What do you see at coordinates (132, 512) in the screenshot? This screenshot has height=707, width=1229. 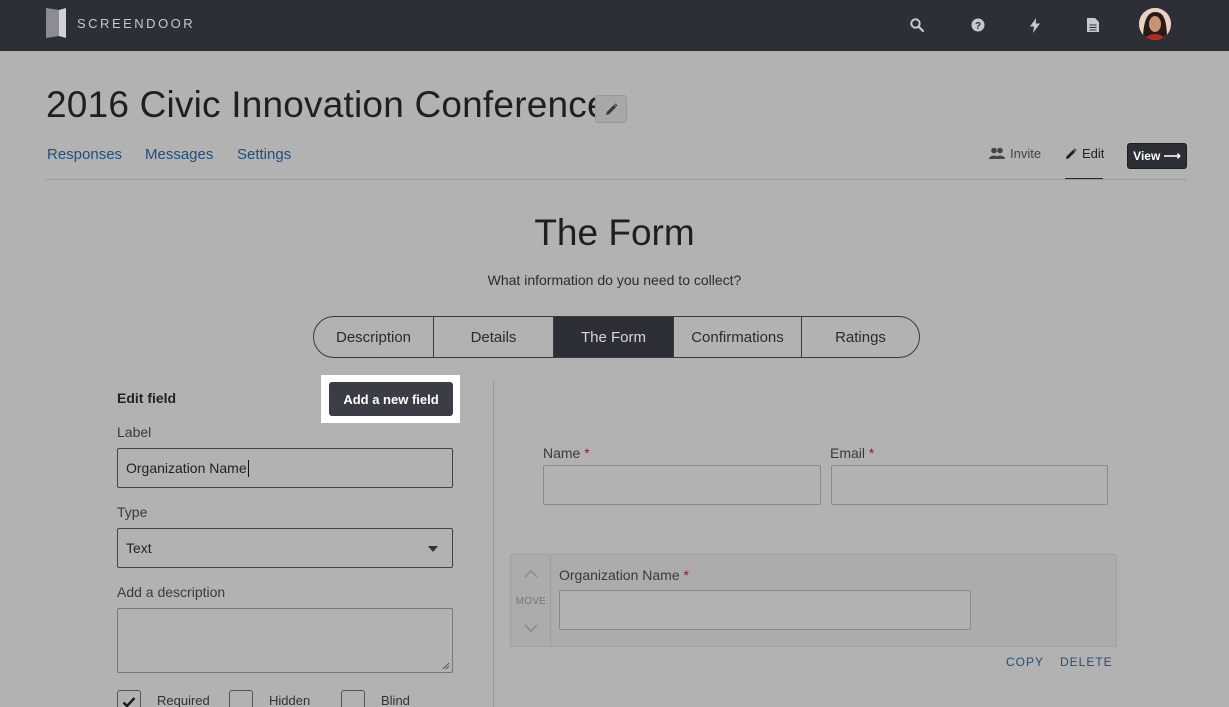 I see `type-caption: Type` at bounding box center [132, 512].